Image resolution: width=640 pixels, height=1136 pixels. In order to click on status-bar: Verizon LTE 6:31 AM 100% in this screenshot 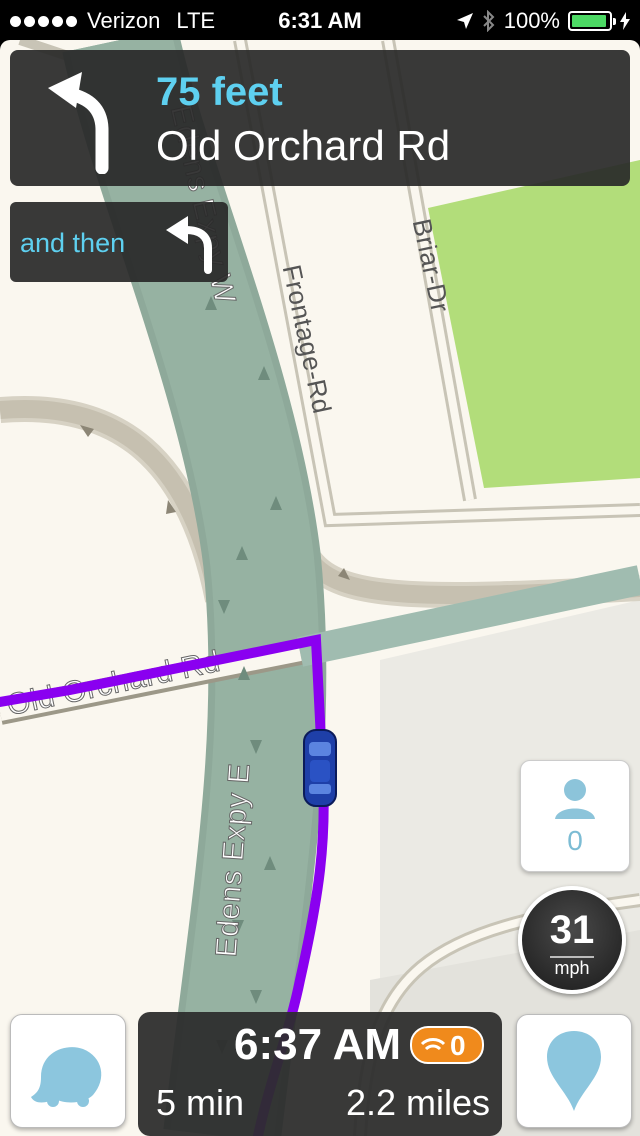, I will do `click(320, 20)`.